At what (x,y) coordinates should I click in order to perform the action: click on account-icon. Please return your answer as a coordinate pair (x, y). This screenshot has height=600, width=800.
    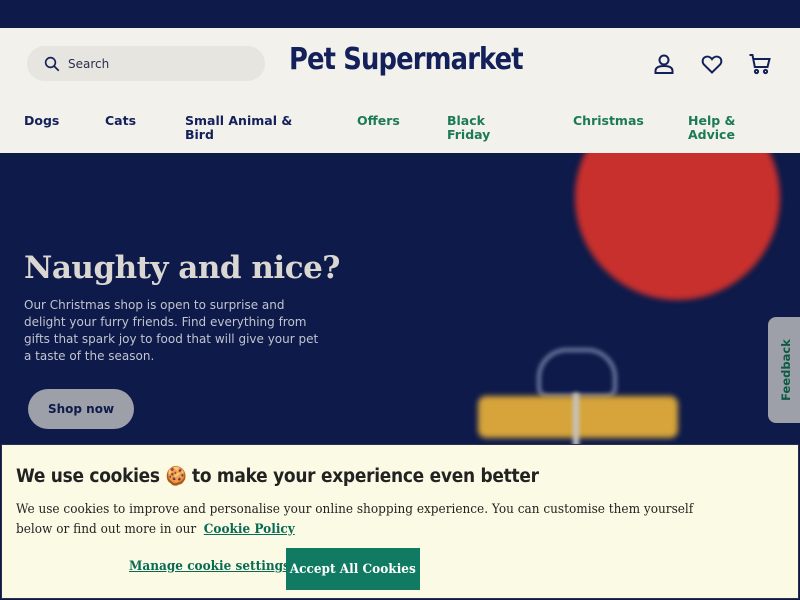
    Looking at the image, I should click on (664, 64).